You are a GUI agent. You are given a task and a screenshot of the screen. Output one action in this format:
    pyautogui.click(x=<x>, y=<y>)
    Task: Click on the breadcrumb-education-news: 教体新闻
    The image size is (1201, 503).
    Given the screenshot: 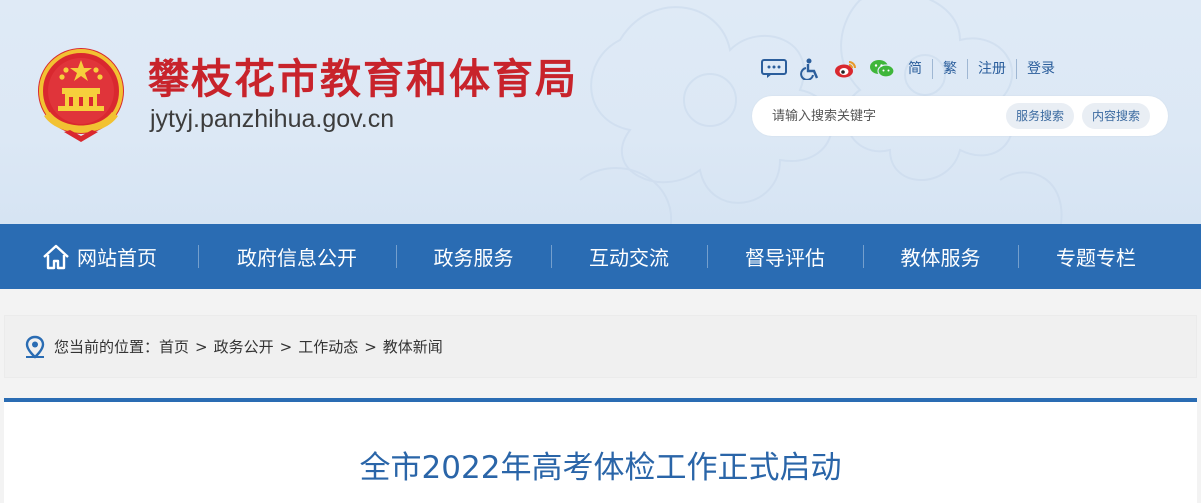 What is the action you would take?
    pyautogui.click(x=413, y=346)
    